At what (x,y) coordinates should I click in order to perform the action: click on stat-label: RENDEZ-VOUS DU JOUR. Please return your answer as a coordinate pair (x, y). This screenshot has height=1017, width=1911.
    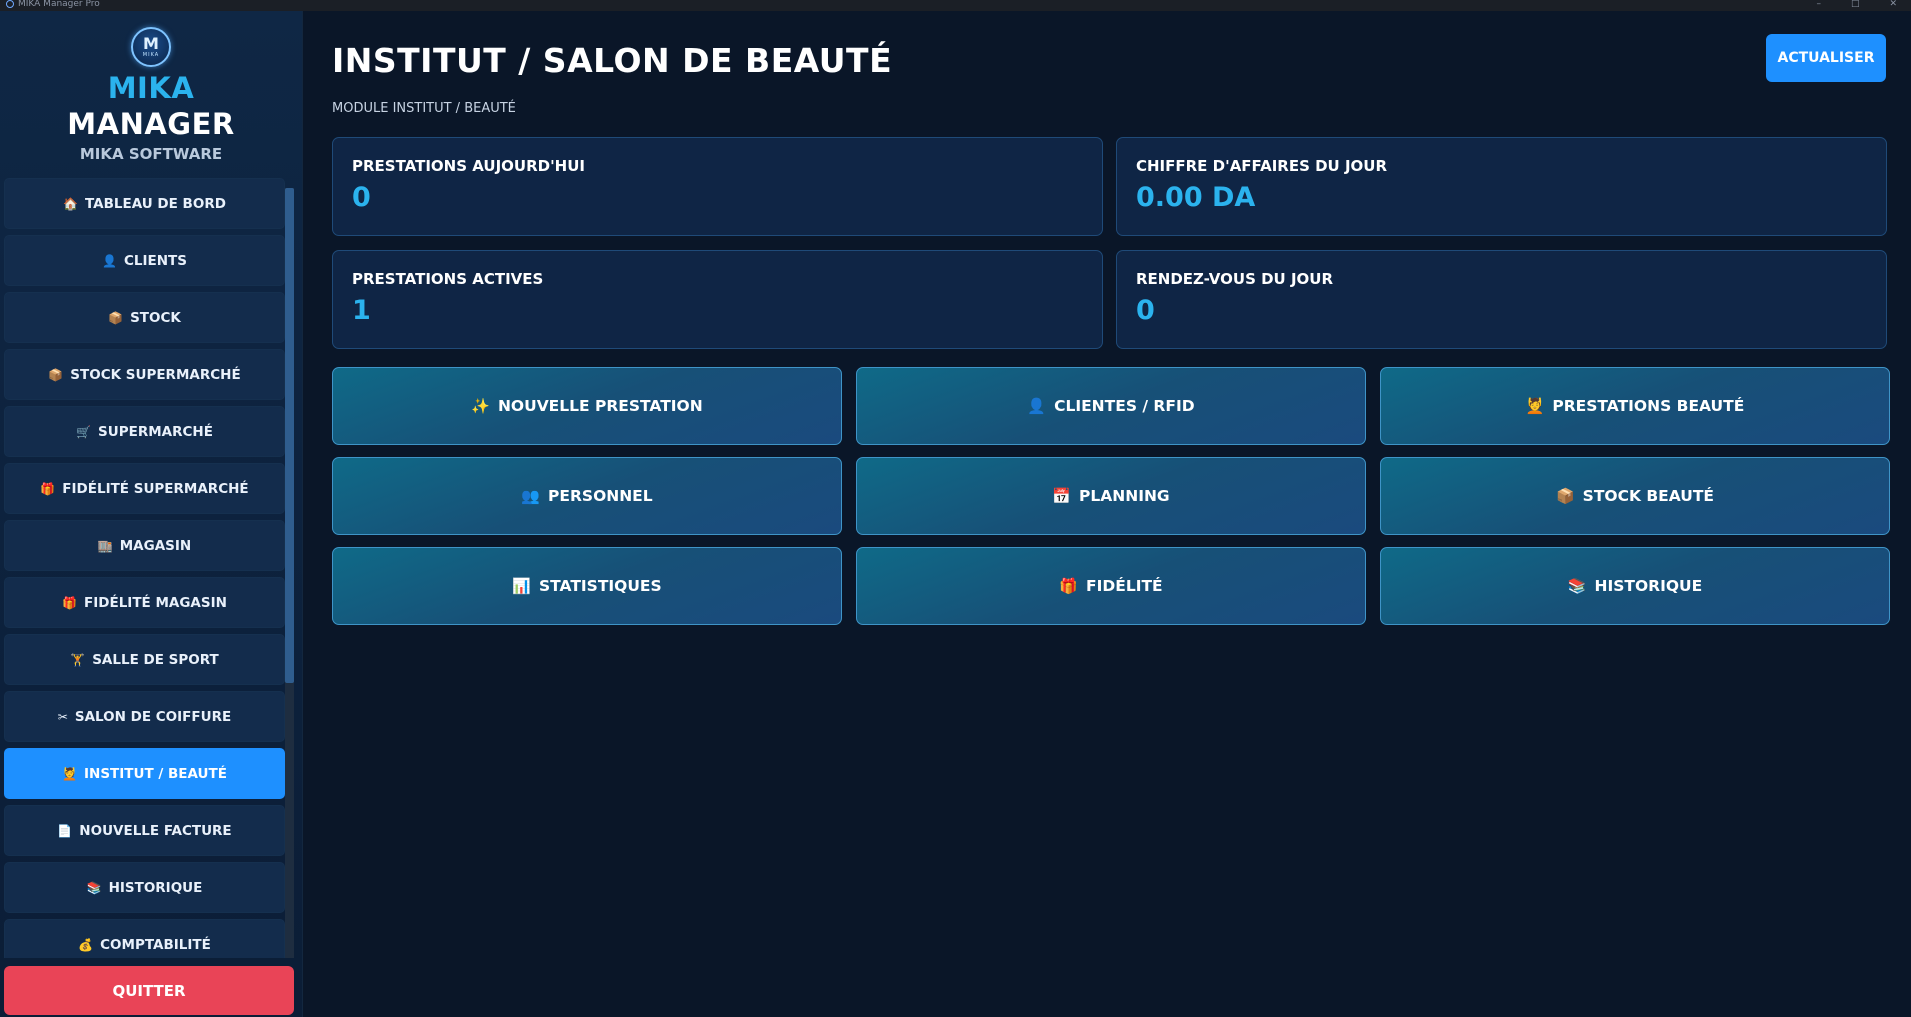
    Looking at the image, I should click on (1235, 279).